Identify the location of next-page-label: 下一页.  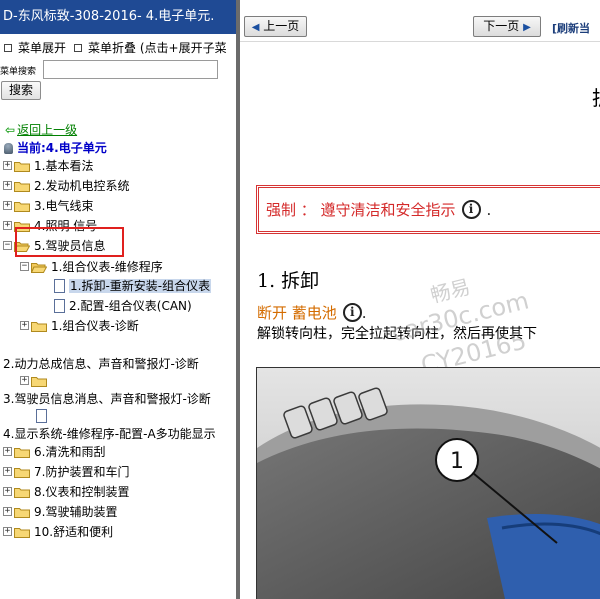
(501, 26).